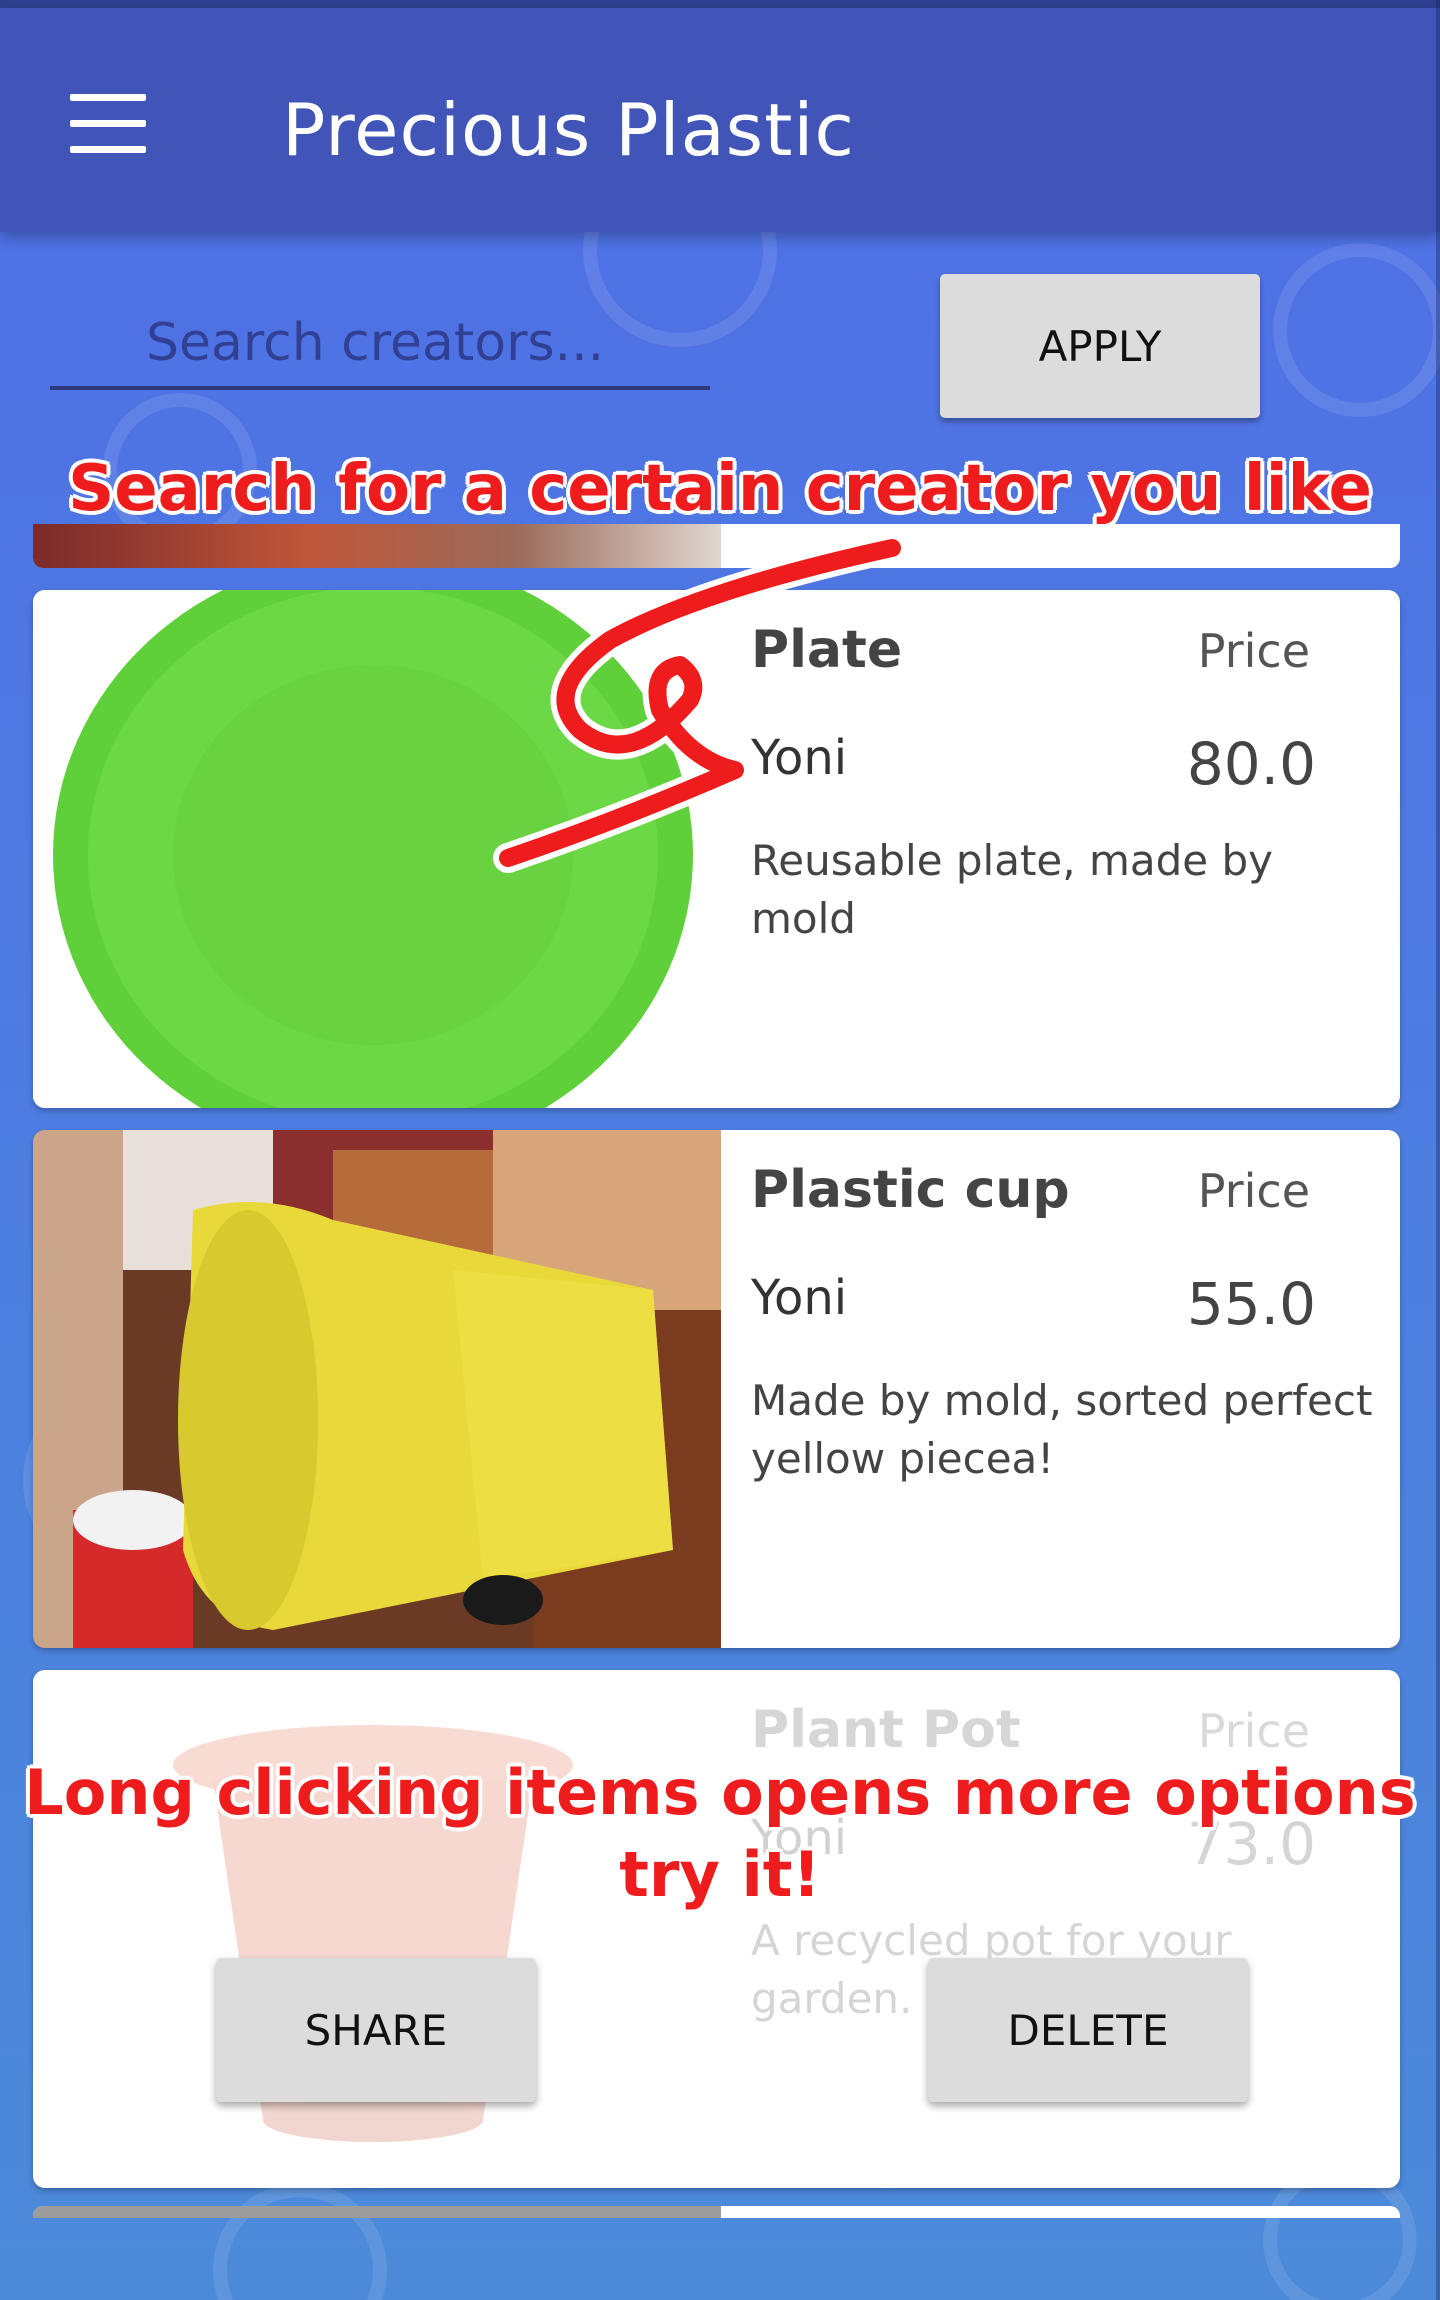 This screenshot has width=1440, height=2300. Describe the element at coordinates (108, 124) in the screenshot. I see `hamburger-menu-icon` at that location.